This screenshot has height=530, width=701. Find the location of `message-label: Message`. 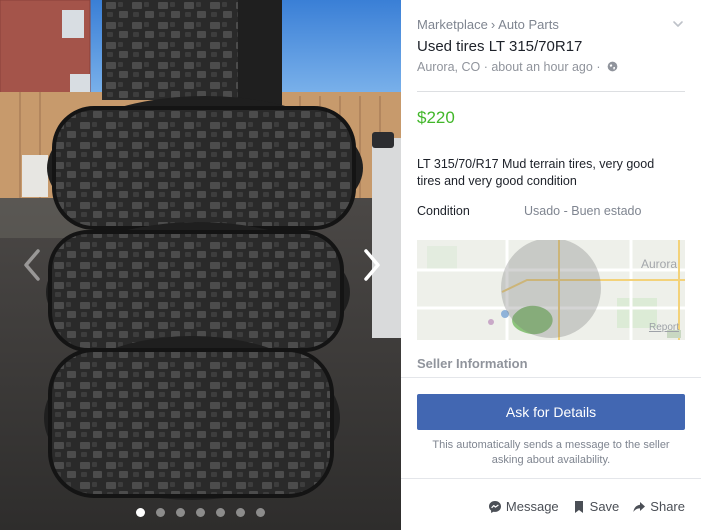

message-label: Message is located at coordinates (532, 506).